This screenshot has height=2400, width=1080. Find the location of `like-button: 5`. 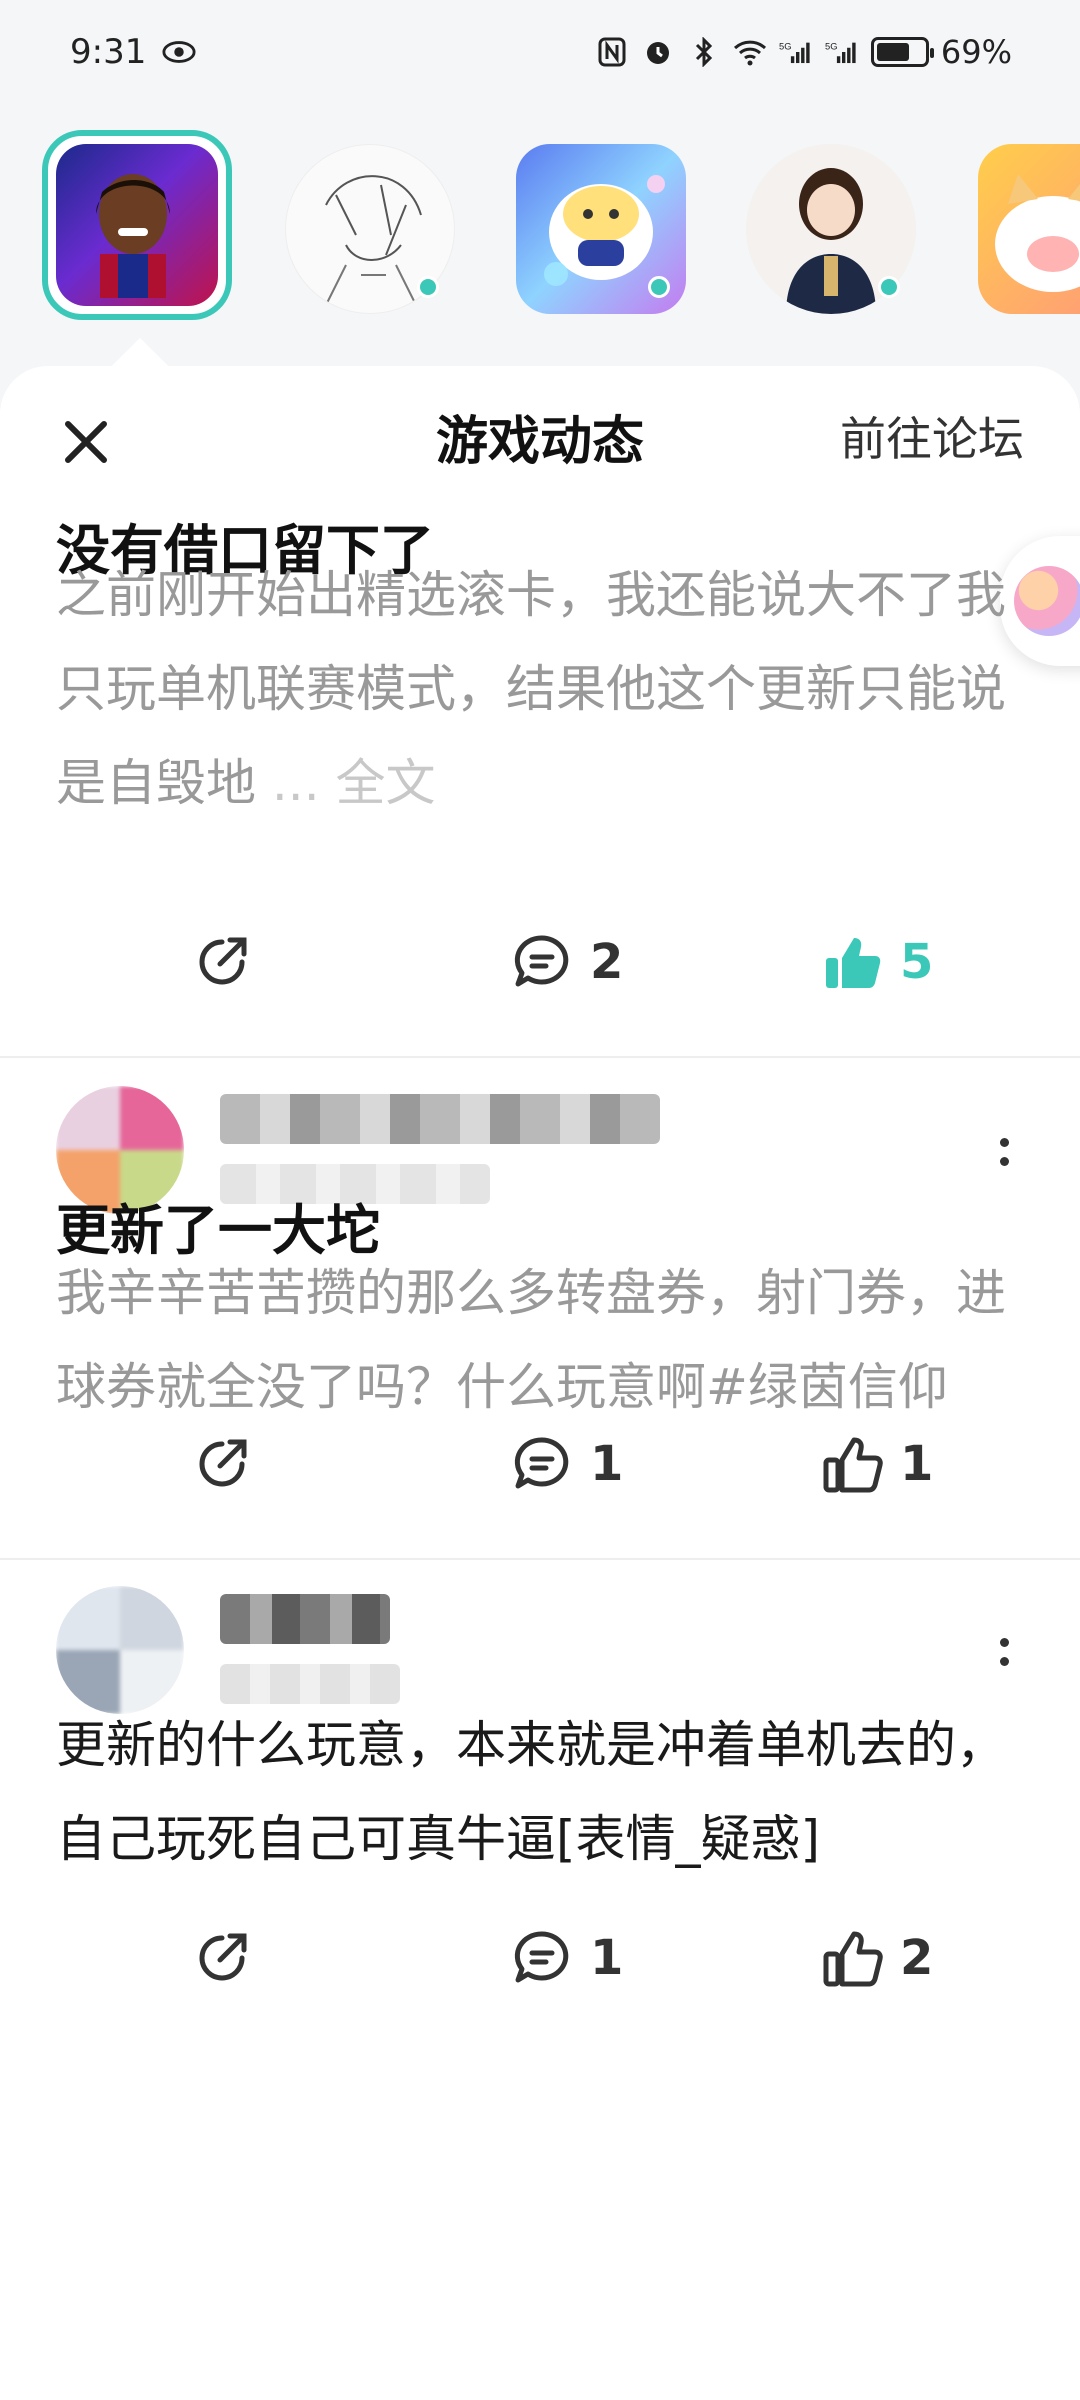

like-button: 5 is located at coordinates (876, 962).